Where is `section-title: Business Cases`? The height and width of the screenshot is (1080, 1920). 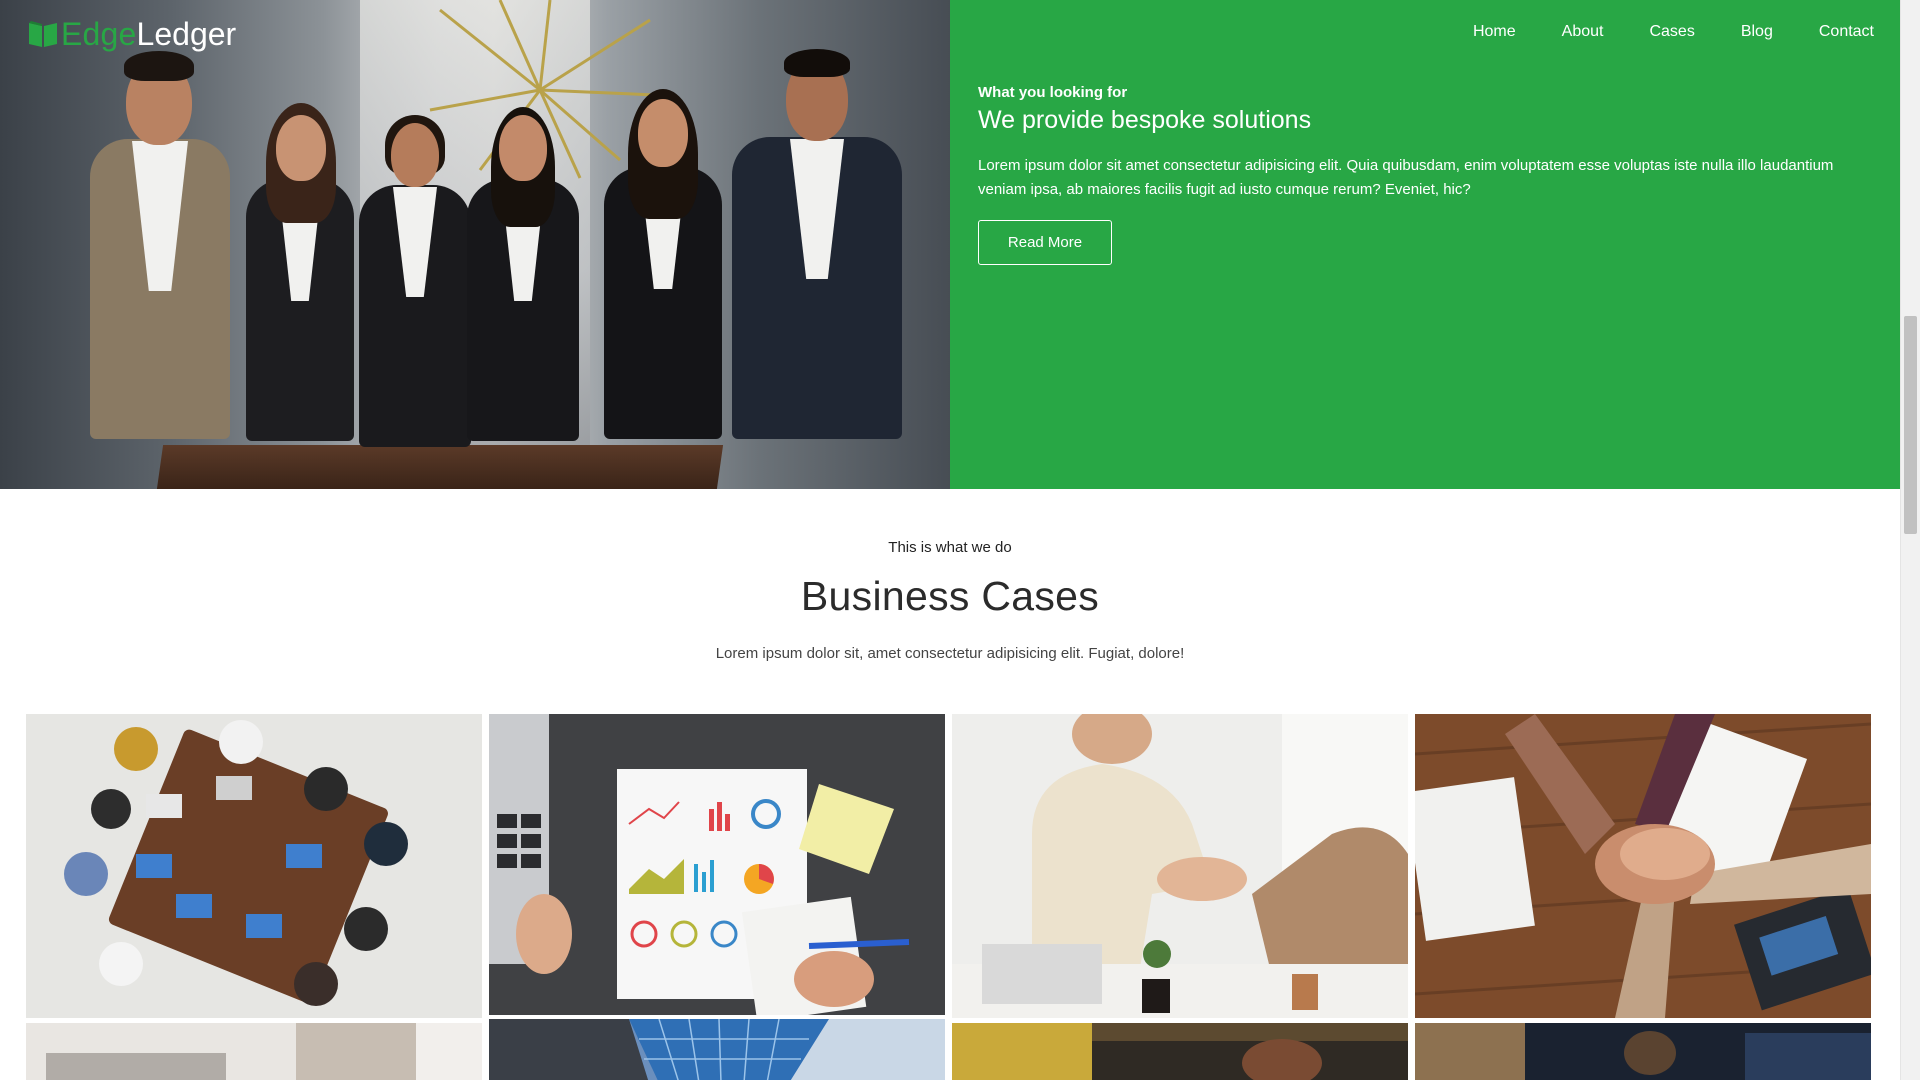 section-title: Business Cases is located at coordinates (950, 596).